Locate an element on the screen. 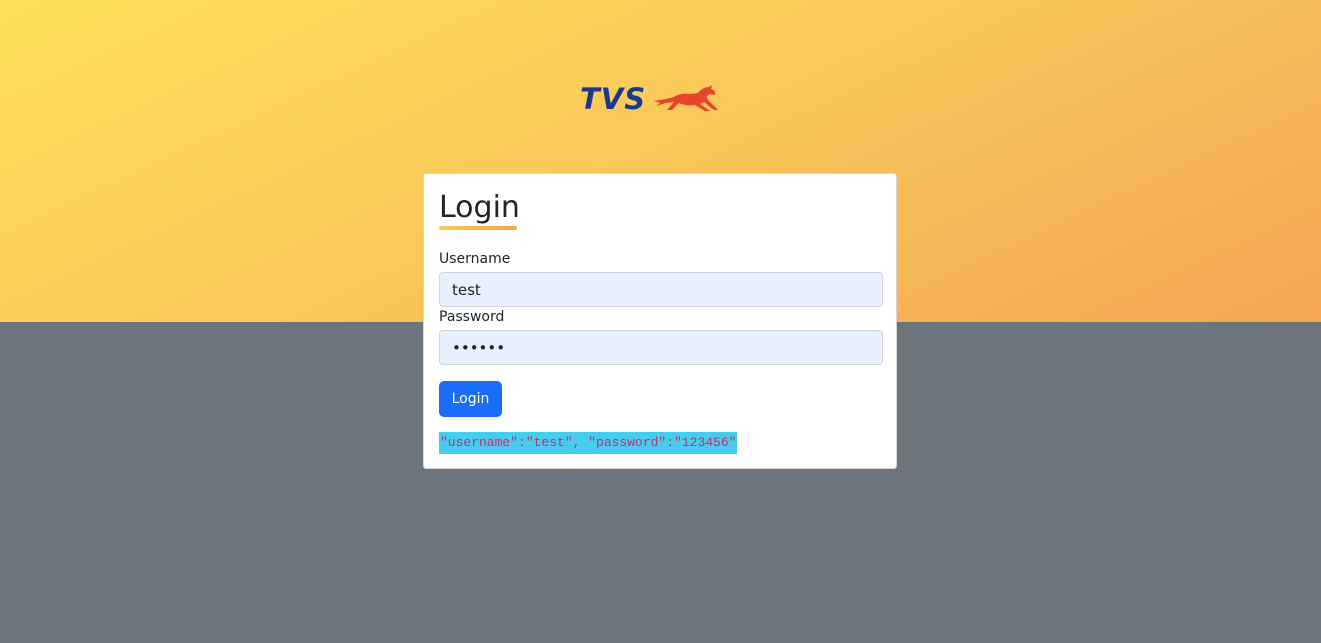 The width and height of the screenshot is (1321, 643). username-input is located at coordinates (661, 289).